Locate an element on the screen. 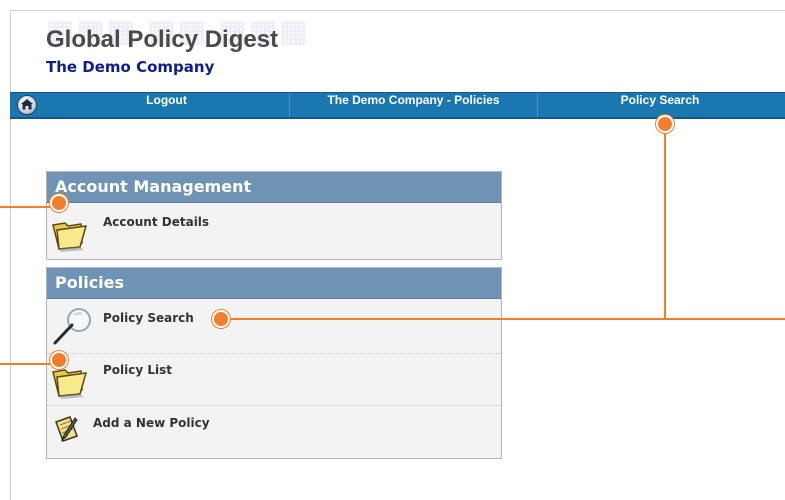  callout-dot-policy-list is located at coordinates (59, 360).